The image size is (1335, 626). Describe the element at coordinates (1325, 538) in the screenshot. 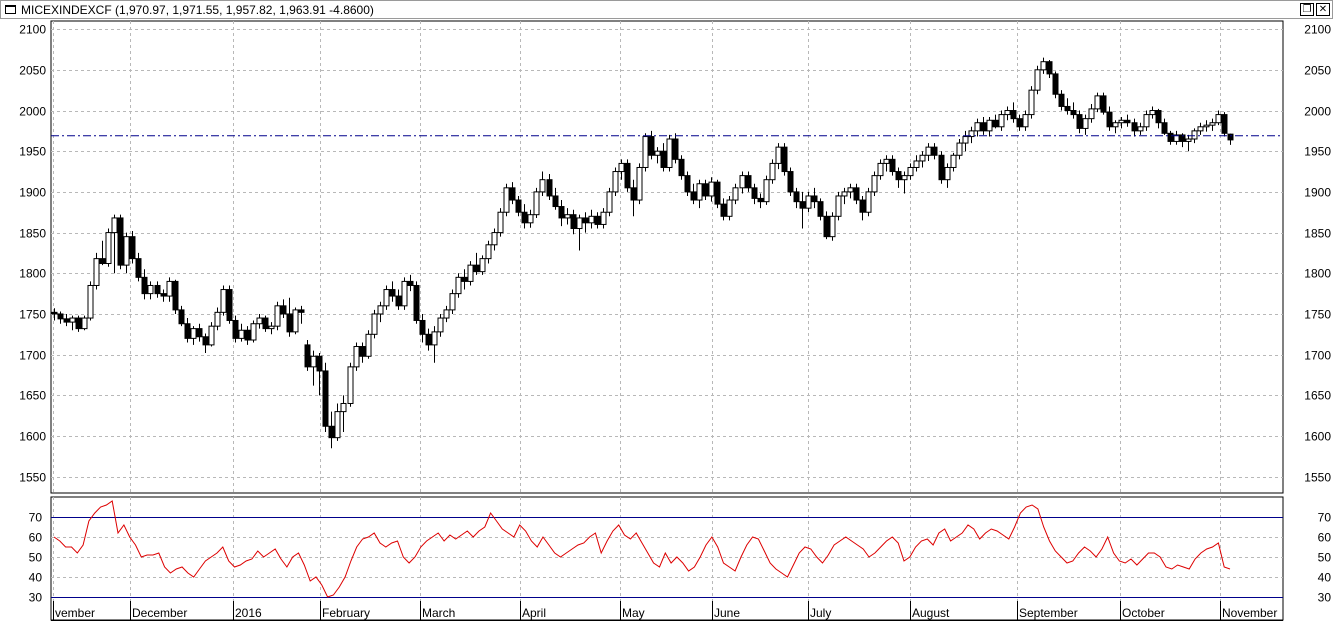

I see `oscillator-tick-label-right: 60` at that location.